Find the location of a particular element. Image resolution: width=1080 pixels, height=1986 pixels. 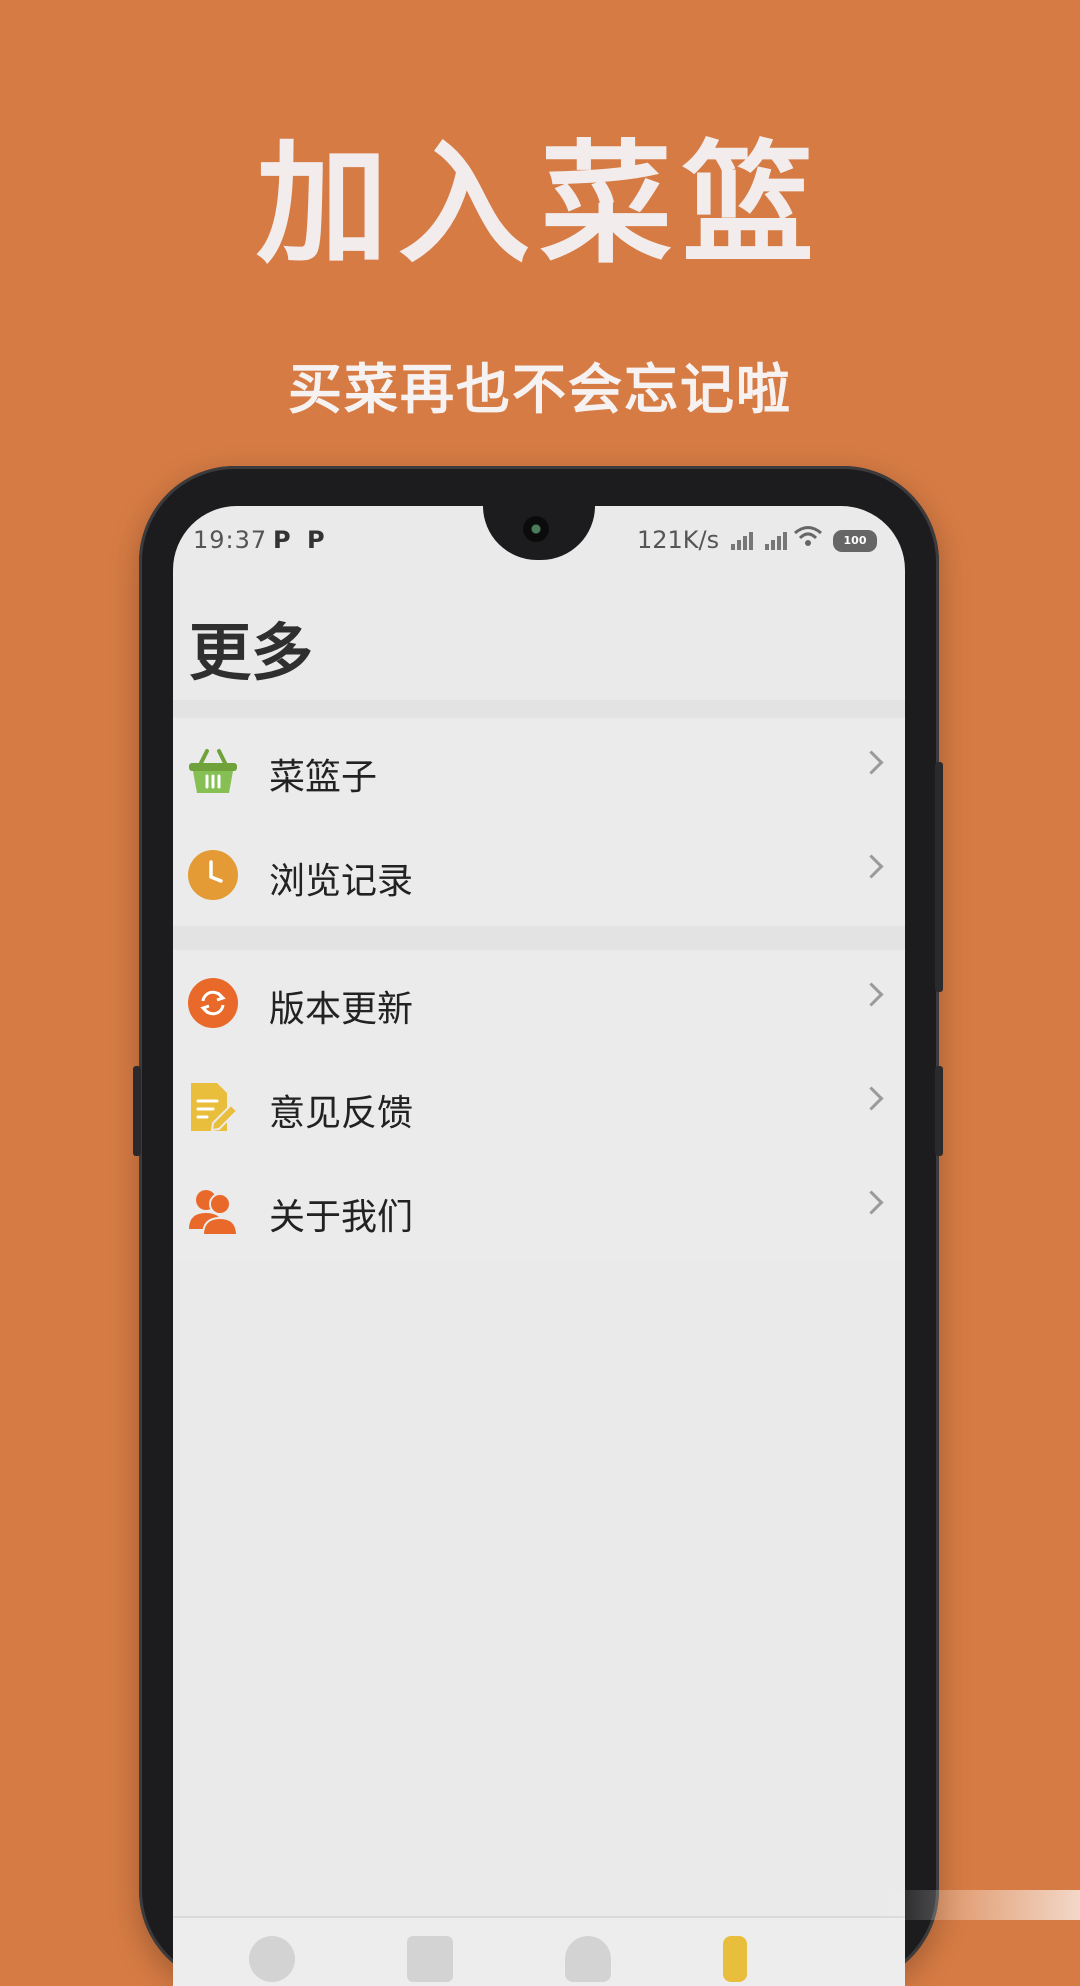

wifi-icon is located at coordinates (808, 539).